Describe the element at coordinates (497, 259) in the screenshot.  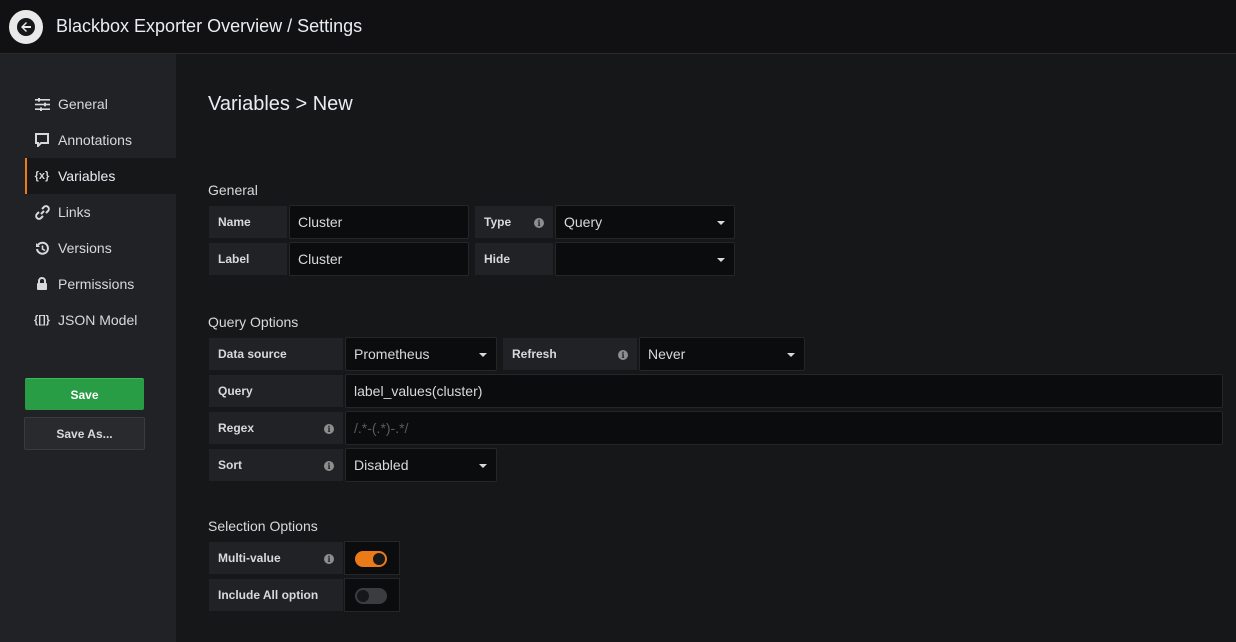
I see `hide-label-text: Hide` at that location.